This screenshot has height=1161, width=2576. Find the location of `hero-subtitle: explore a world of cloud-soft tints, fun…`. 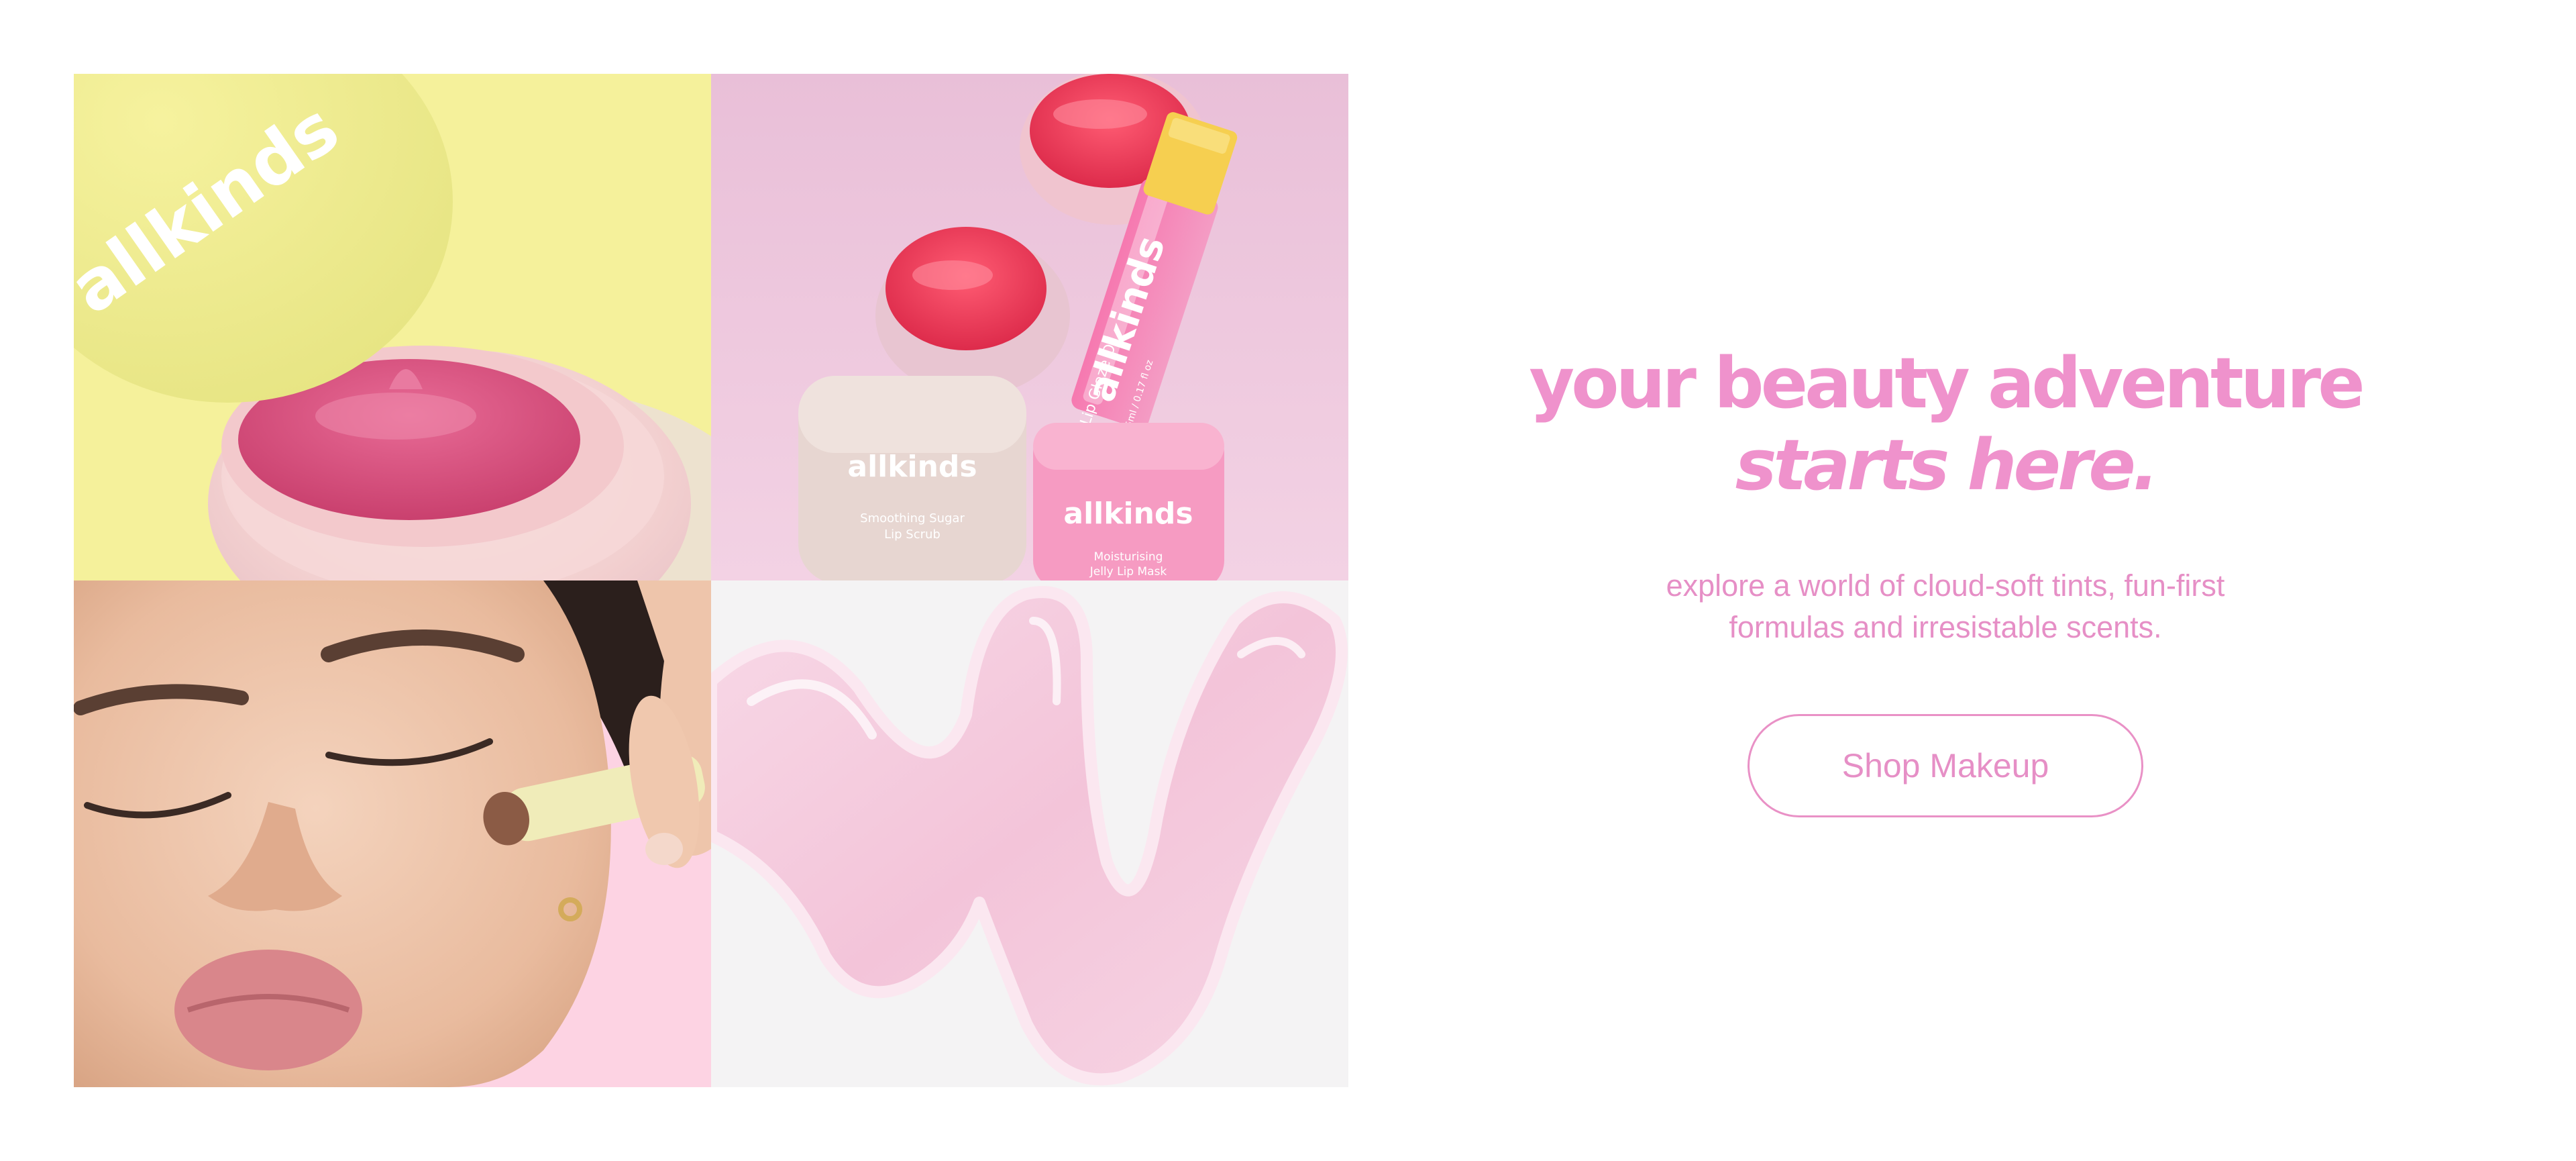

hero-subtitle: explore a world of cloud-soft tints, fun… is located at coordinates (1945, 607).